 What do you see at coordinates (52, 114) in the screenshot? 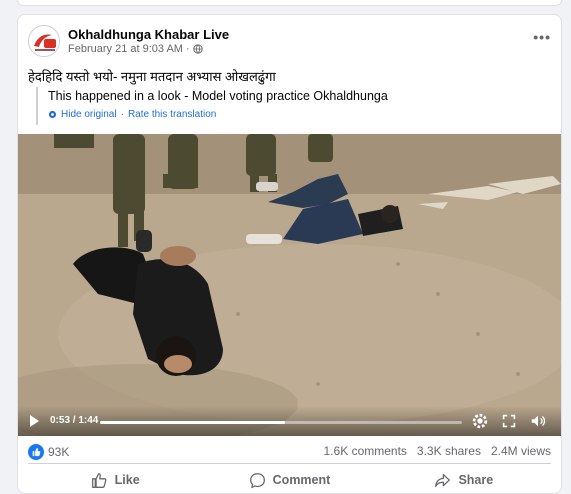
I see `translate-gear-icon` at bounding box center [52, 114].